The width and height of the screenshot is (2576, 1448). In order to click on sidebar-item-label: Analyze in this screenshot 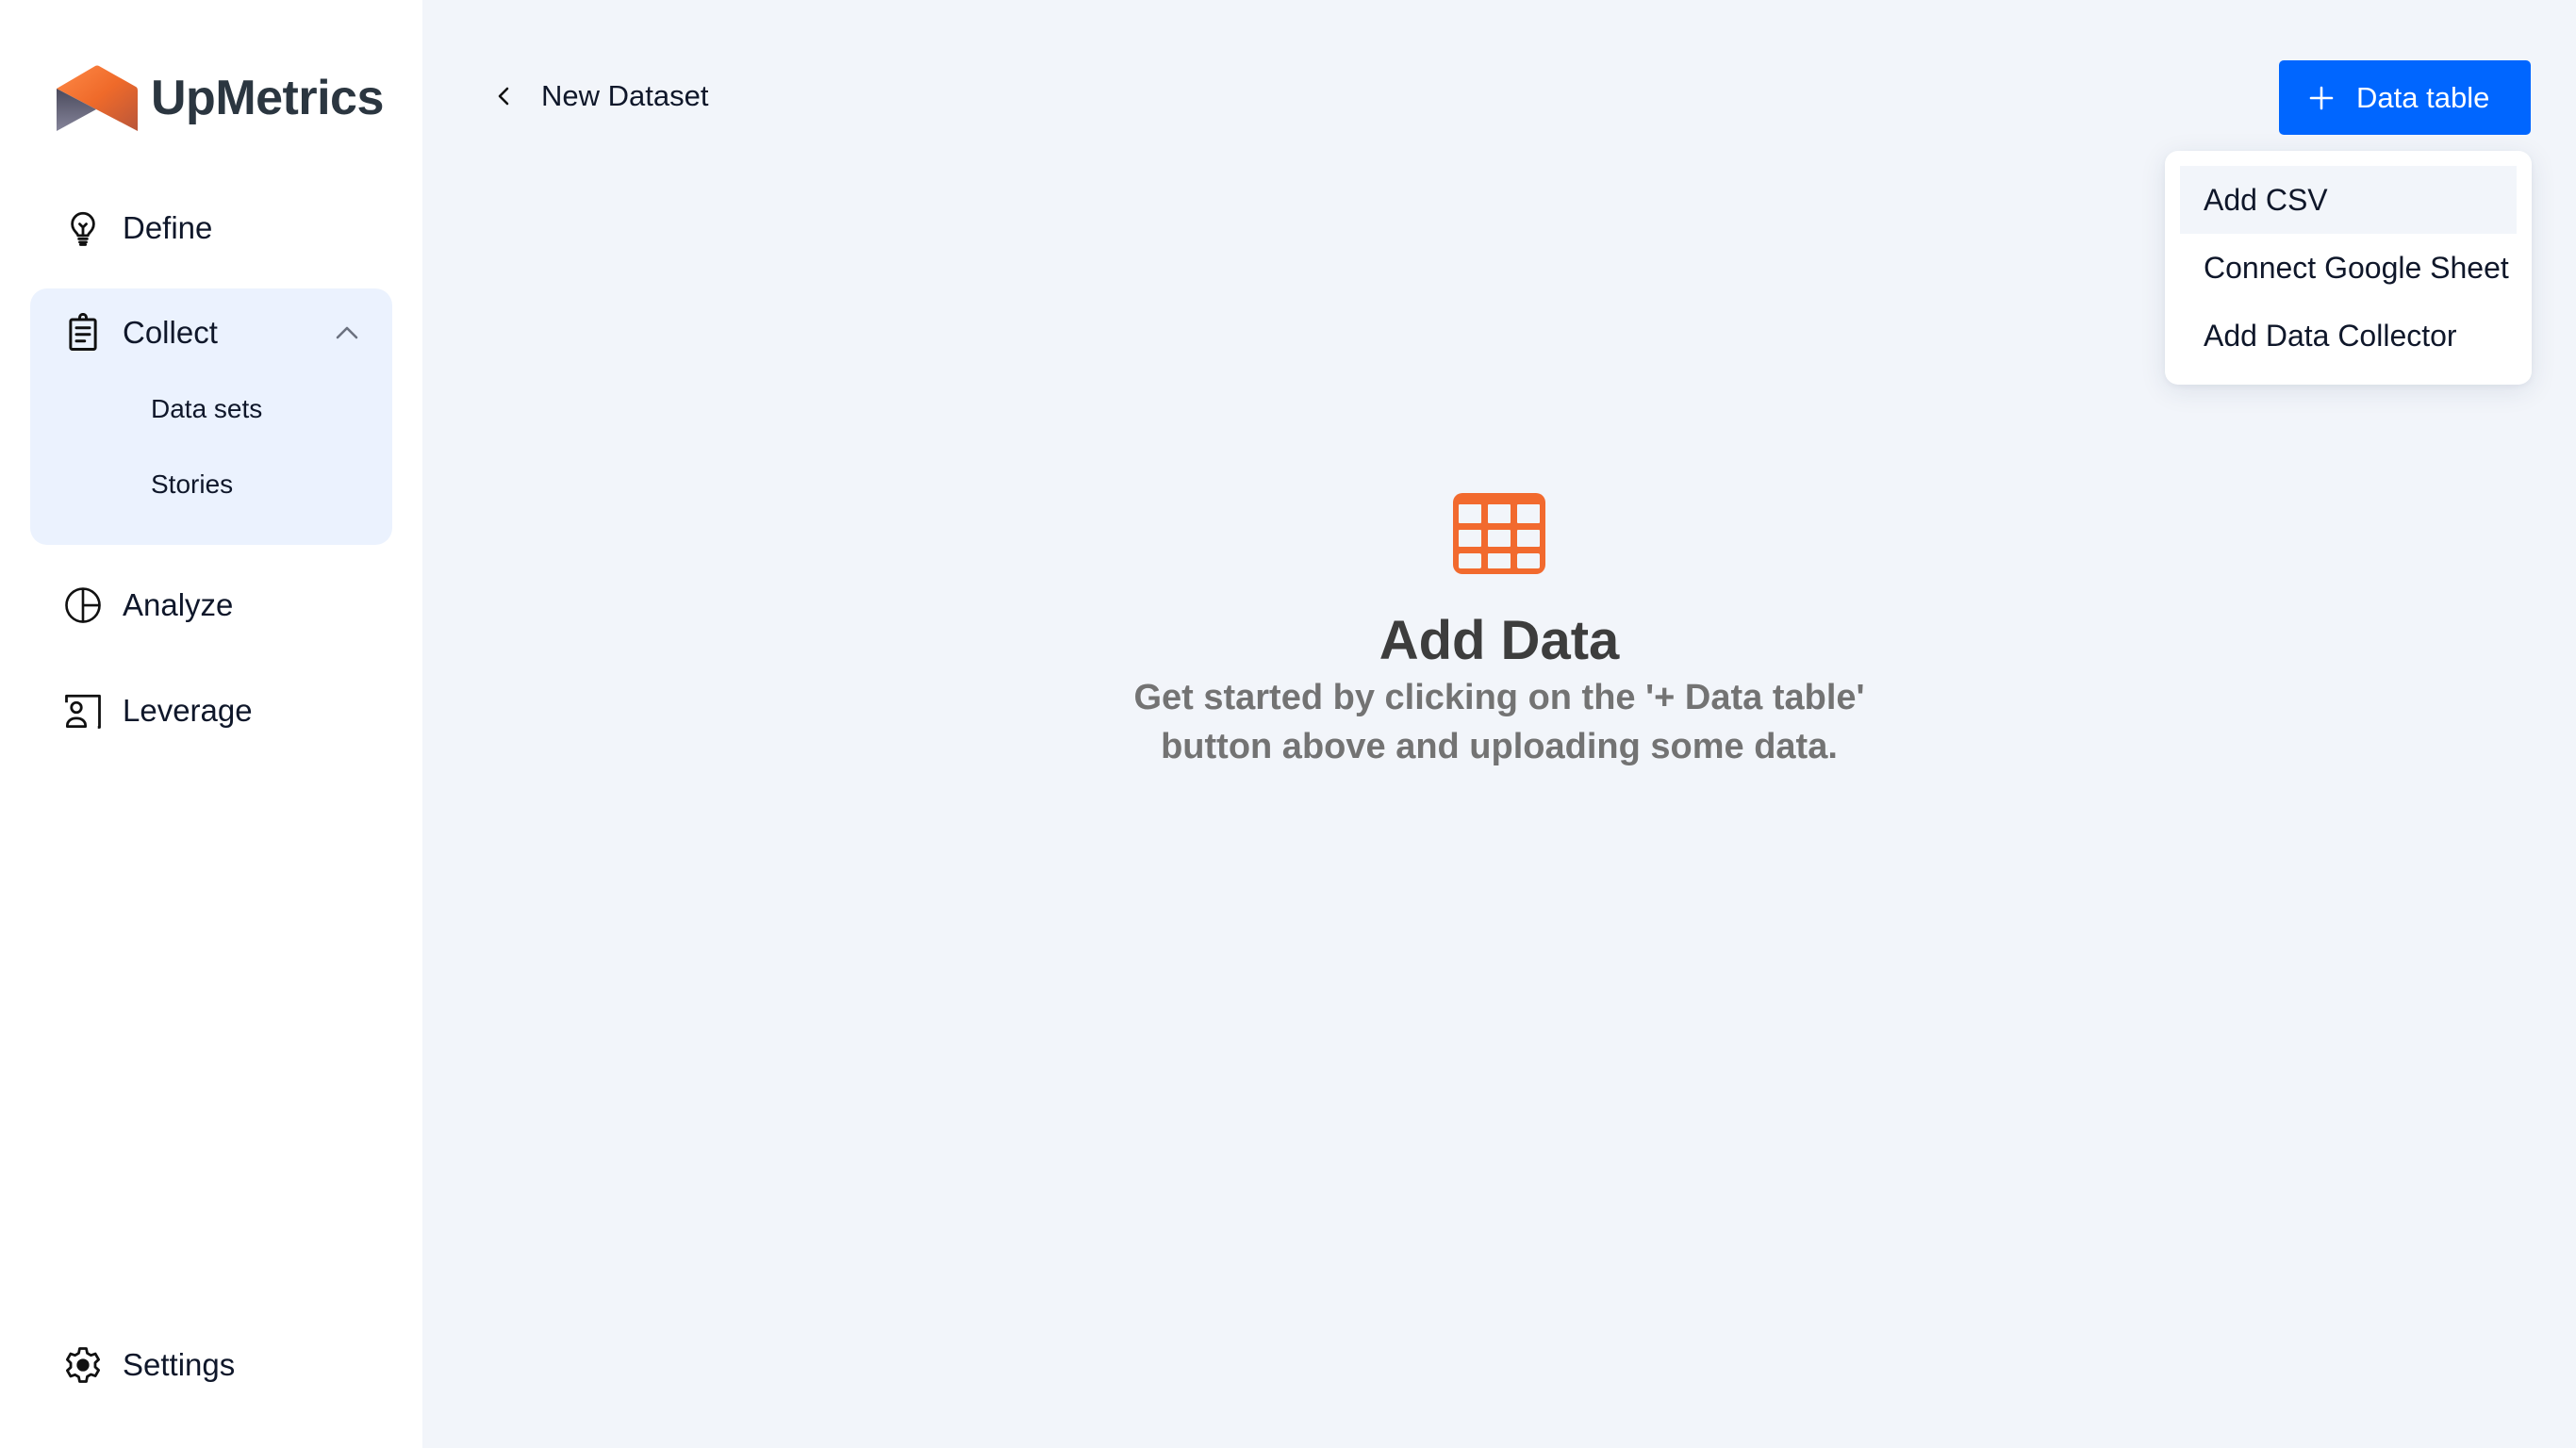, I will do `click(178, 604)`.